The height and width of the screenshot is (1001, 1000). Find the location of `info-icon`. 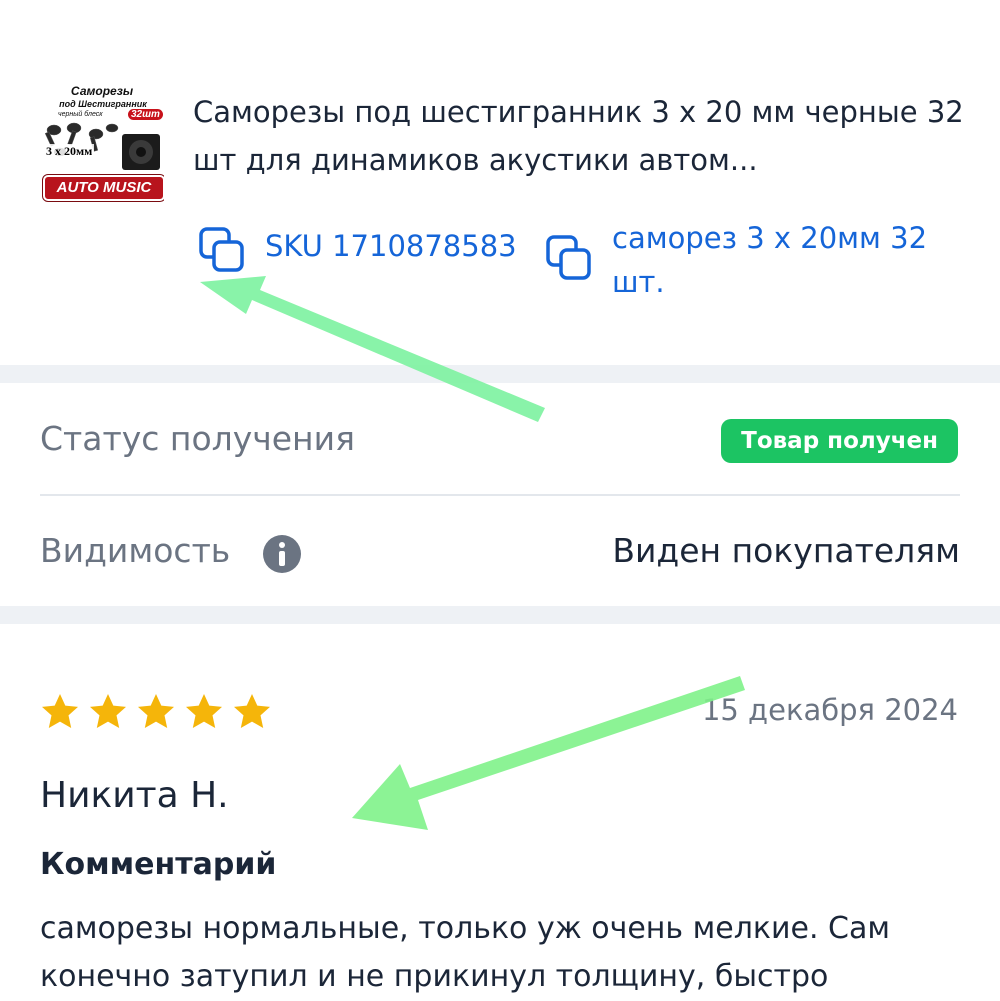

info-icon is located at coordinates (282, 554).